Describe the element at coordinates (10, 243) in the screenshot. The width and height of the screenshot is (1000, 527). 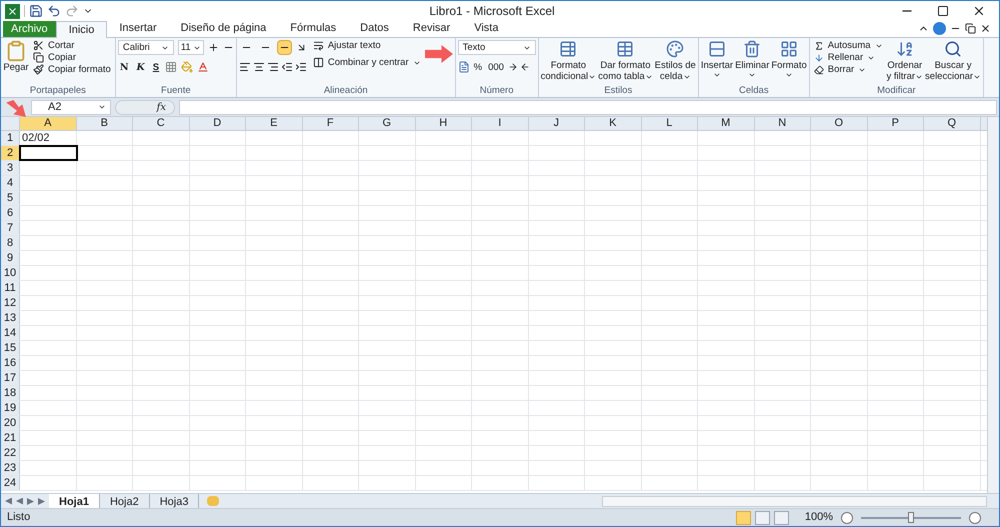
I see `row-header: 8` at that location.